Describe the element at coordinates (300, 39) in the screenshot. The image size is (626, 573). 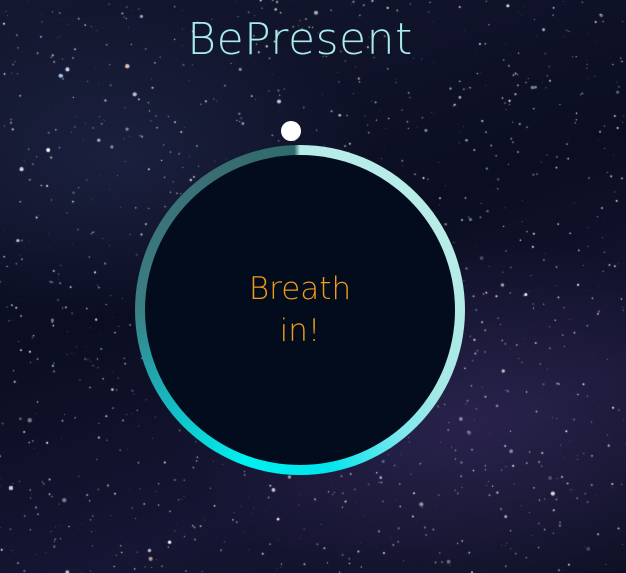
I see `app-title: BePresent` at that location.